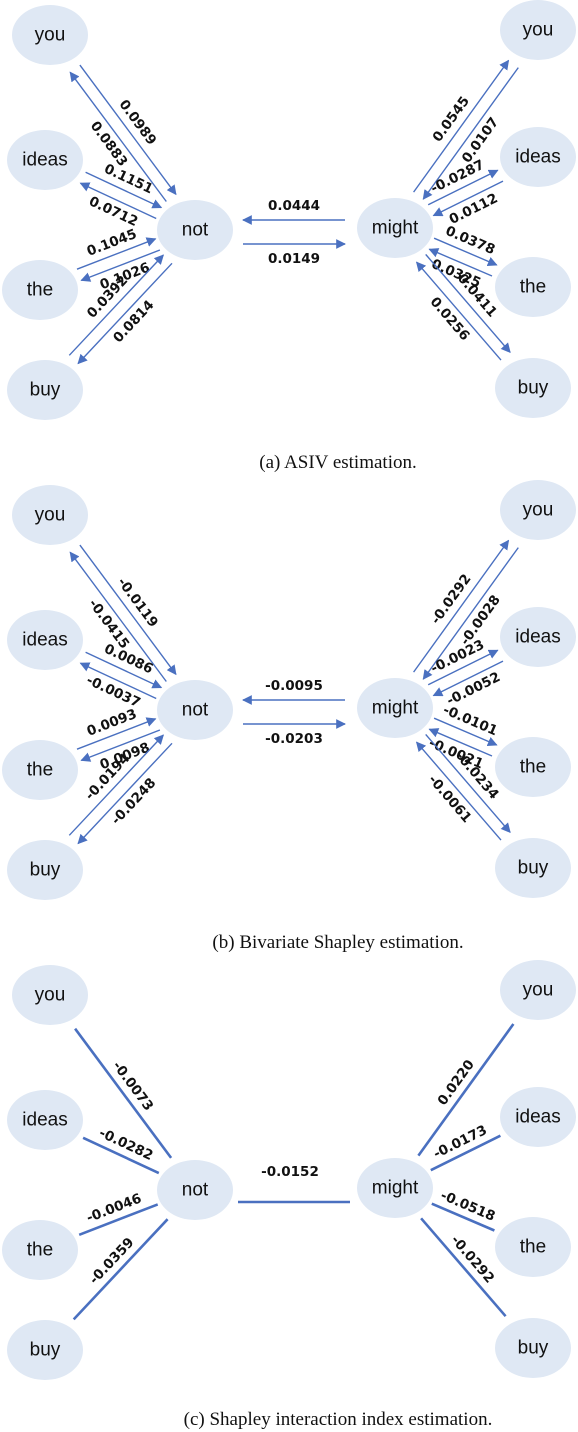 The width and height of the screenshot is (578, 1432). Describe the element at coordinates (463, 1267) in the screenshot. I see `edge-might-buy` at that location.